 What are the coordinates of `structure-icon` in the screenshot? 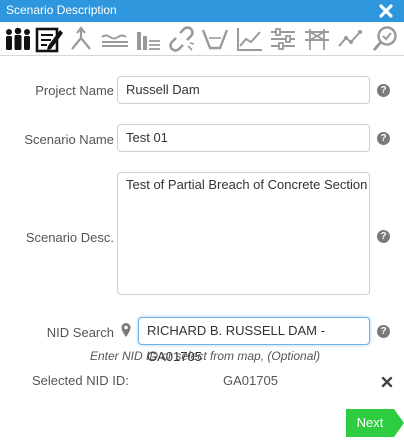 It's located at (317, 39).